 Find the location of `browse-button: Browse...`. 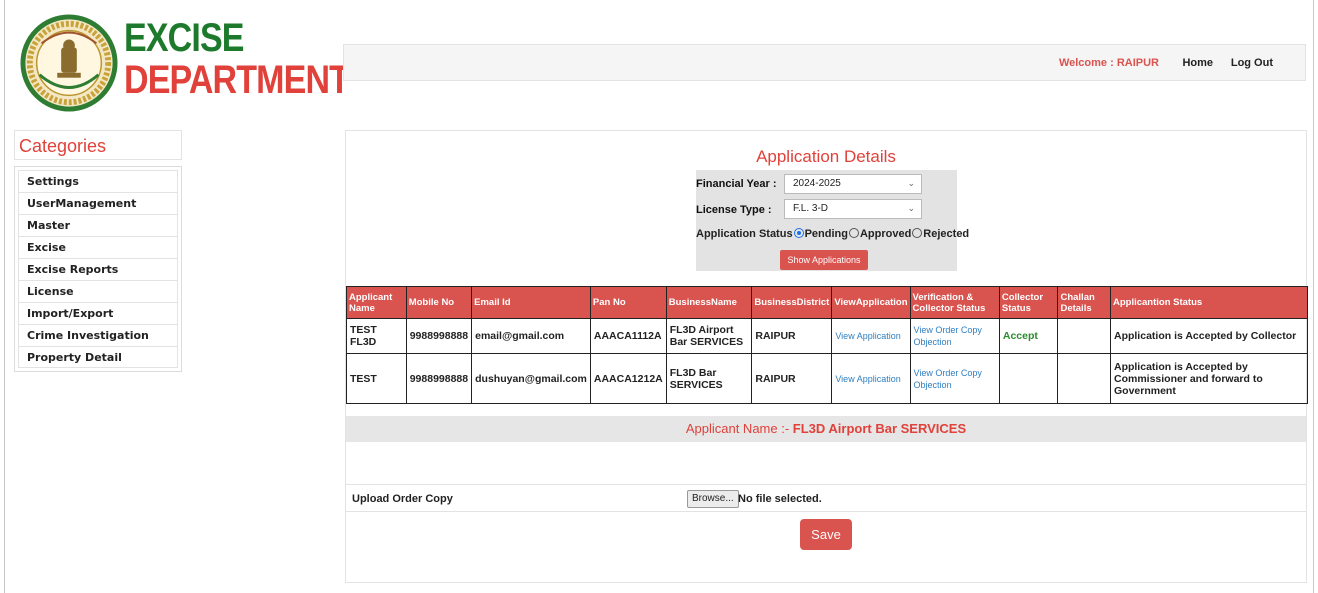

browse-button: Browse... is located at coordinates (713, 499).